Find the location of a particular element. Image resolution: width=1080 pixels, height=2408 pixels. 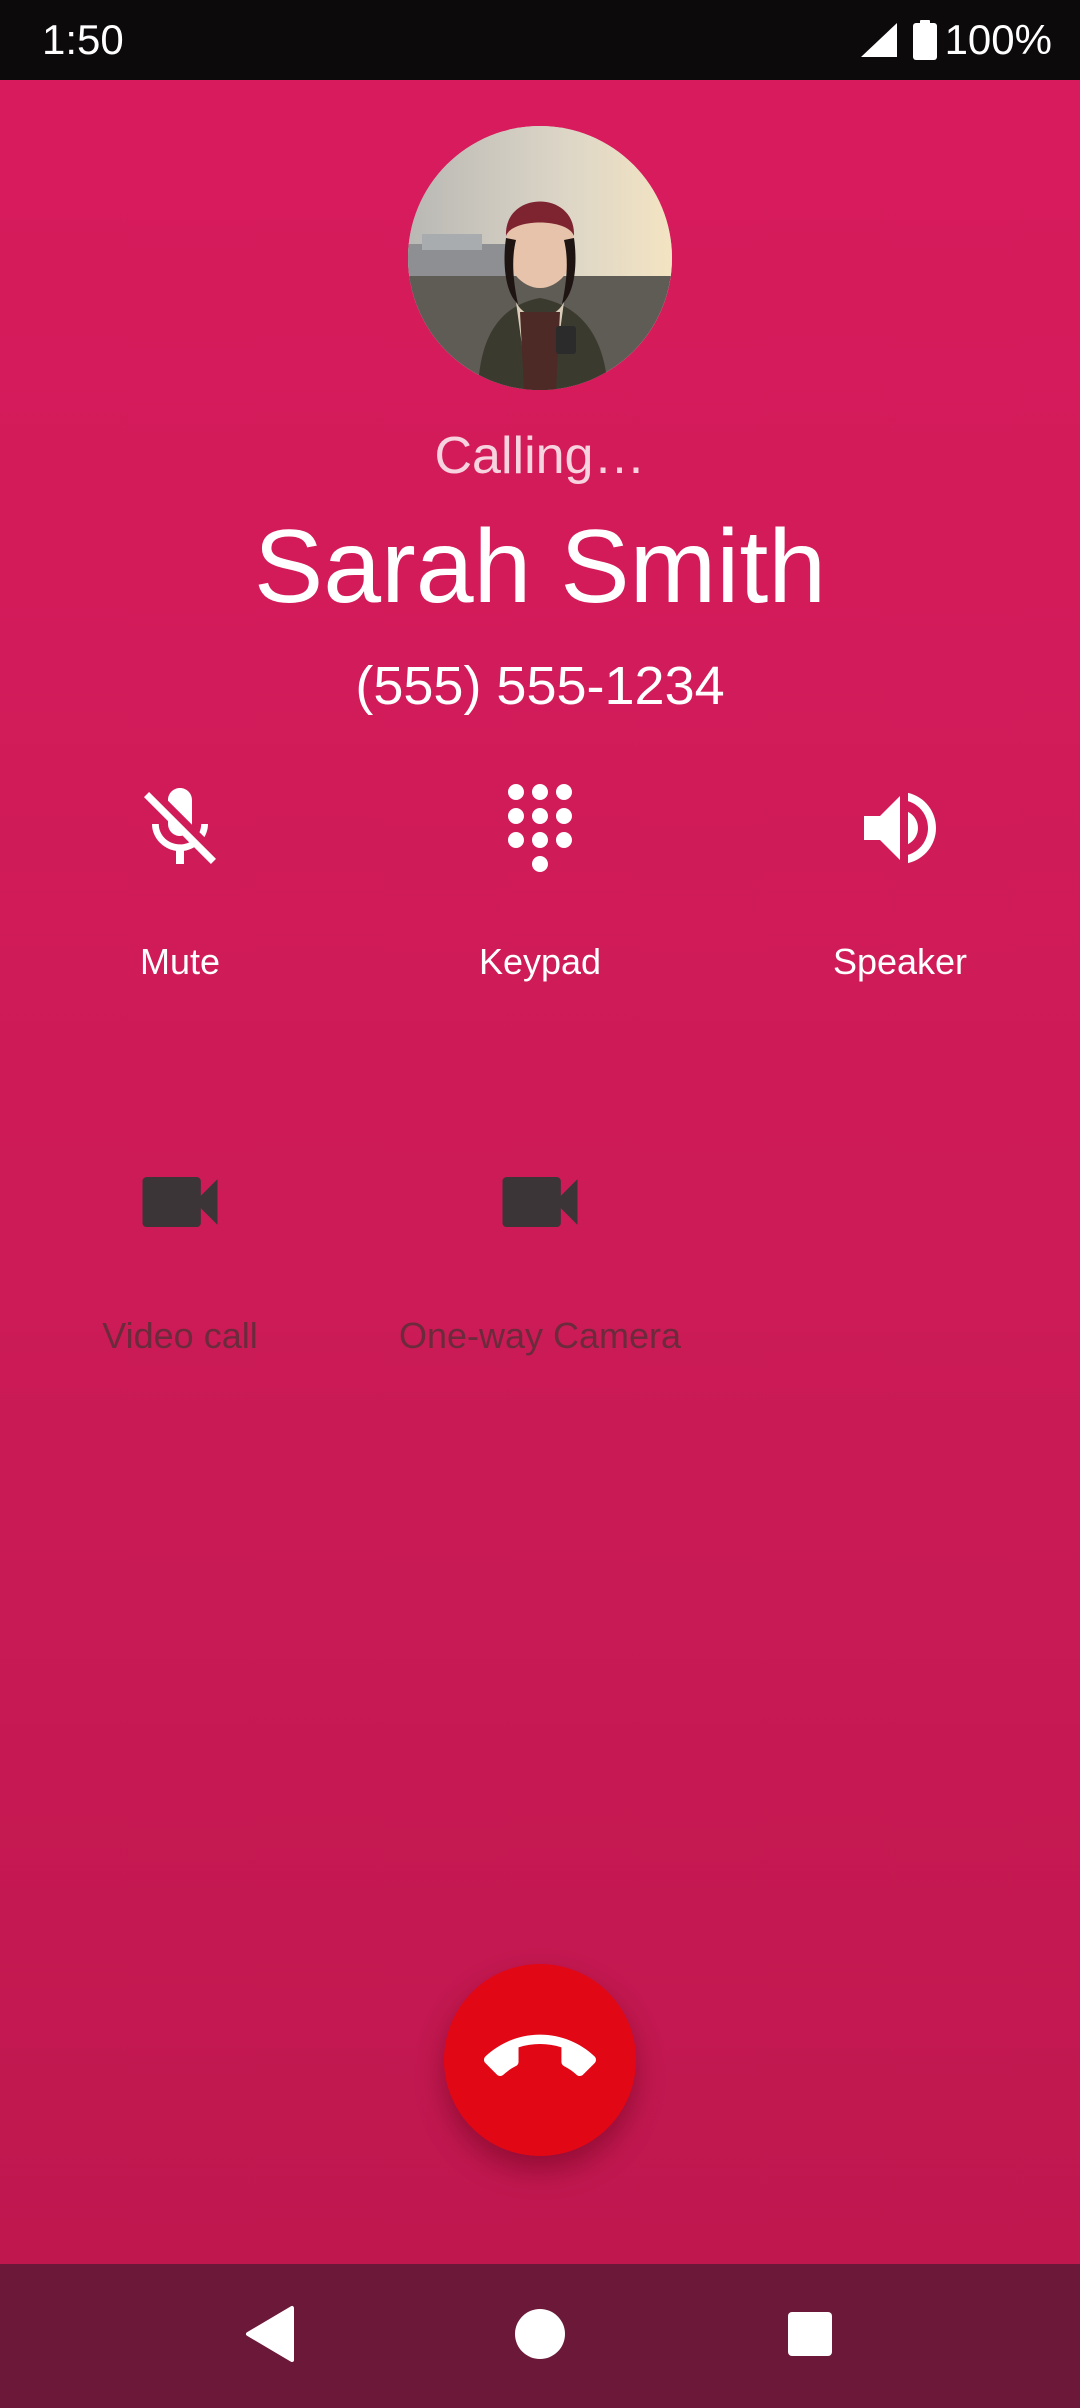

navigation-bar is located at coordinates (540, 2336).